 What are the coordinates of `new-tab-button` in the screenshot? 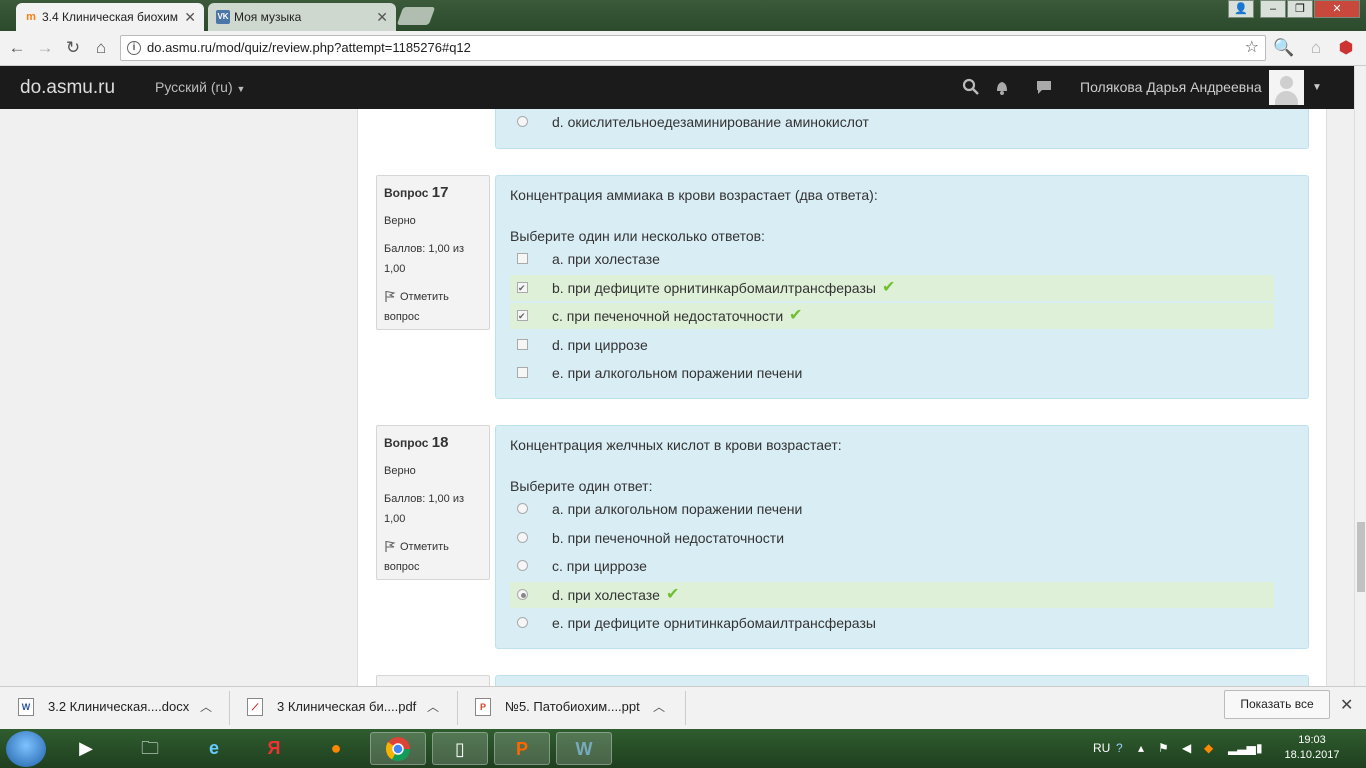 It's located at (416, 16).